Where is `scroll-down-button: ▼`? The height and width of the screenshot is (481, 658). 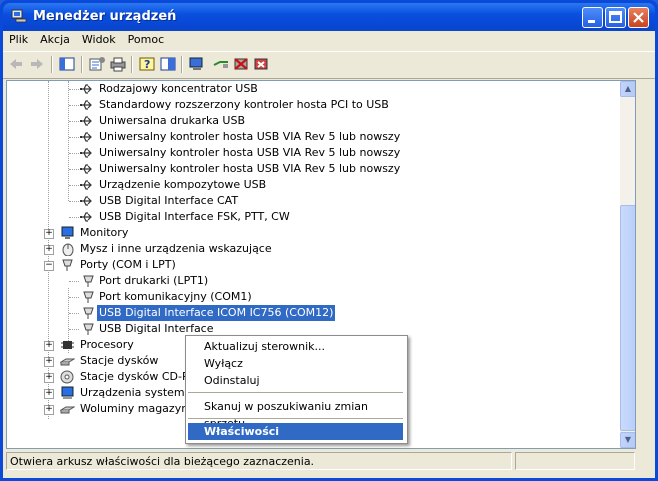 scroll-down-button: ▼ is located at coordinates (627, 440).